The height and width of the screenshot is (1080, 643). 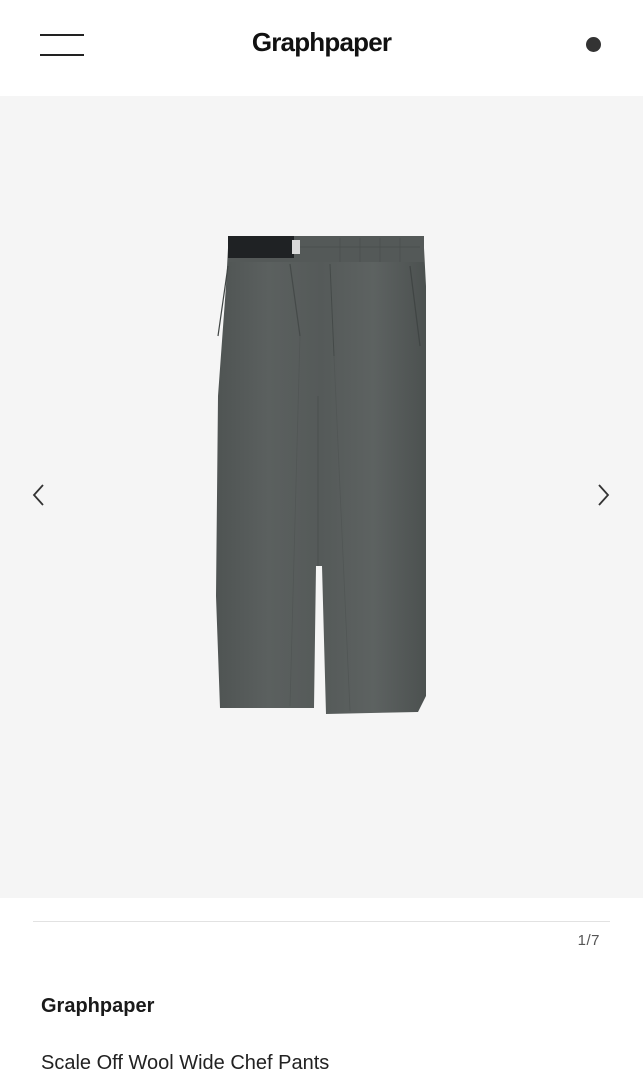 What do you see at coordinates (321, 921) in the screenshot?
I see `divider` at bounding box center [321, 921].